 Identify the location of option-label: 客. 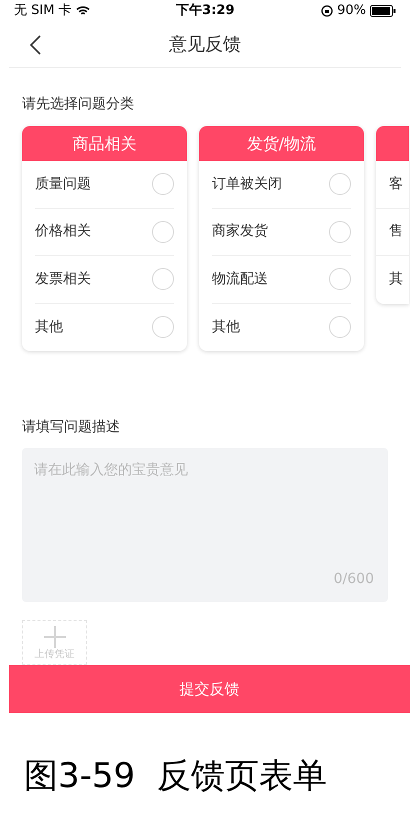
(396, 184).